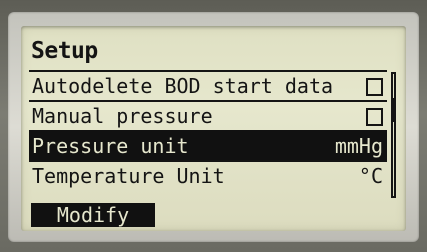 Image resolution: width=427 pixels, height=252 pixels. Describe the element at coordinates (208, 145) in the screenshot. I see `menu-item-pressure-unit: Pressure unit mmHg` at that location.